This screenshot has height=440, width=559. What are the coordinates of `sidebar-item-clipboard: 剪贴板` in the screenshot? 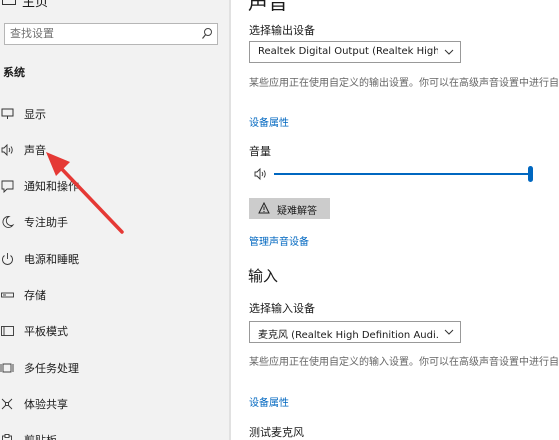 It's located at (114, 433).